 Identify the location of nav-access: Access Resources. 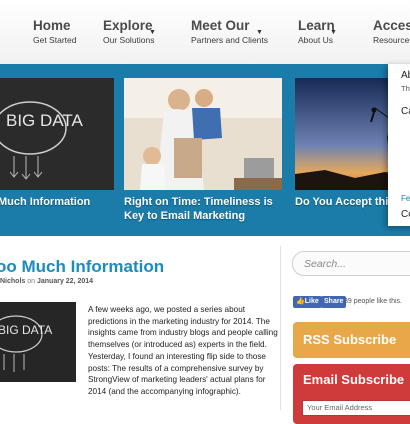
(391, 32).